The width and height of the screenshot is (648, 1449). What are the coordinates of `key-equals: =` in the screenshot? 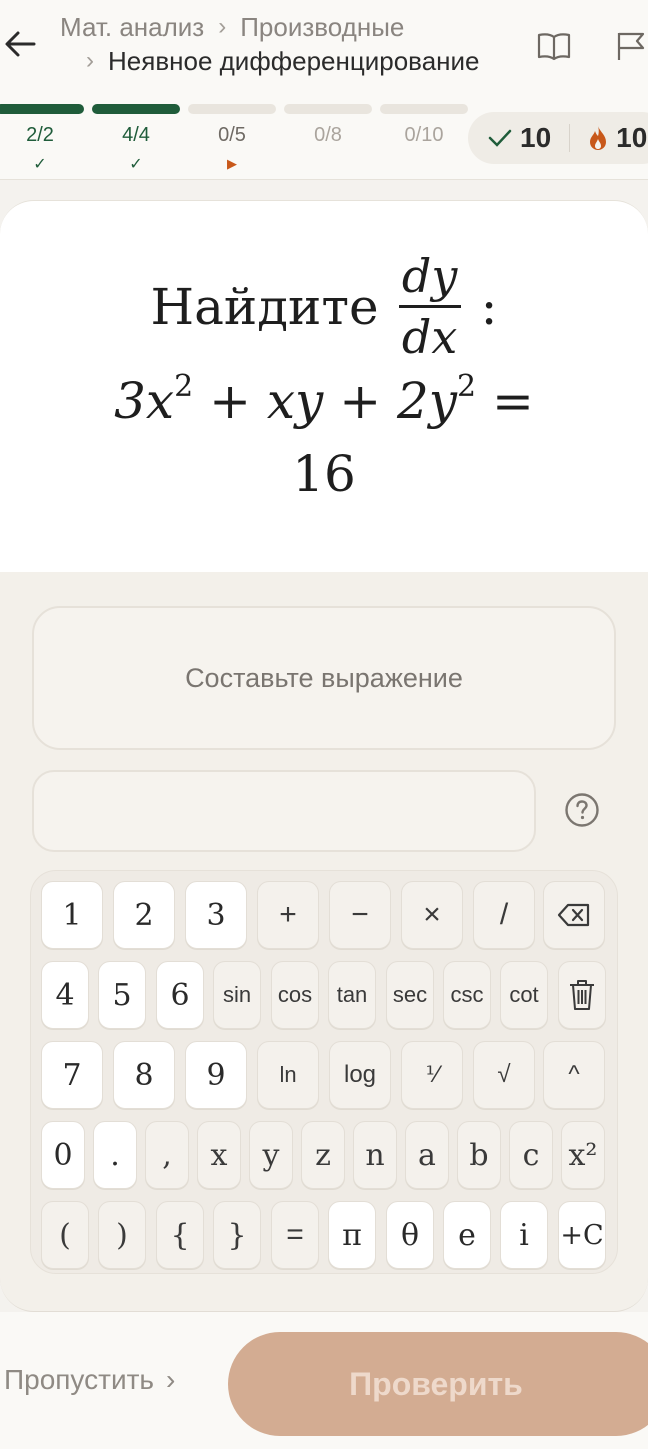 It's located at (295, 1235).